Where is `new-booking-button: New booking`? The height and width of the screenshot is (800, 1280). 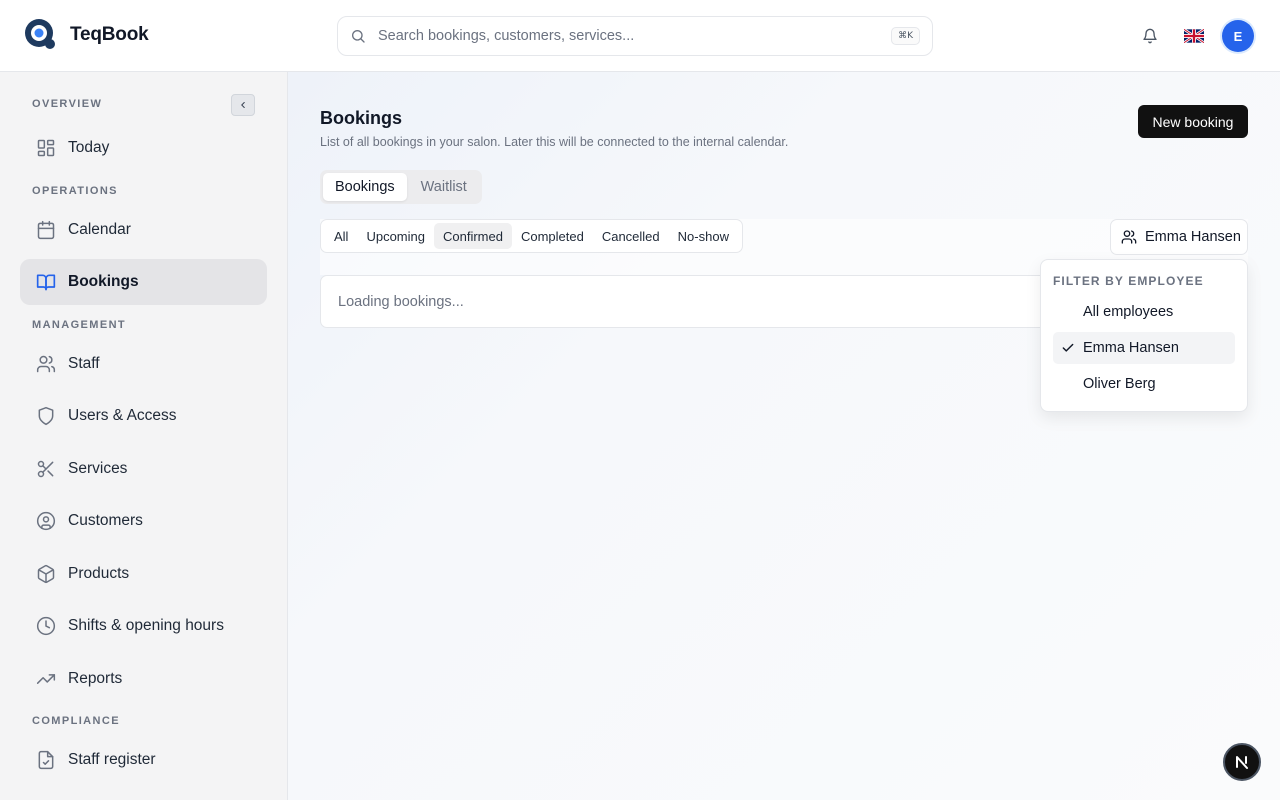
new-booking-button: New booking is located at coordinates (1193, 121).